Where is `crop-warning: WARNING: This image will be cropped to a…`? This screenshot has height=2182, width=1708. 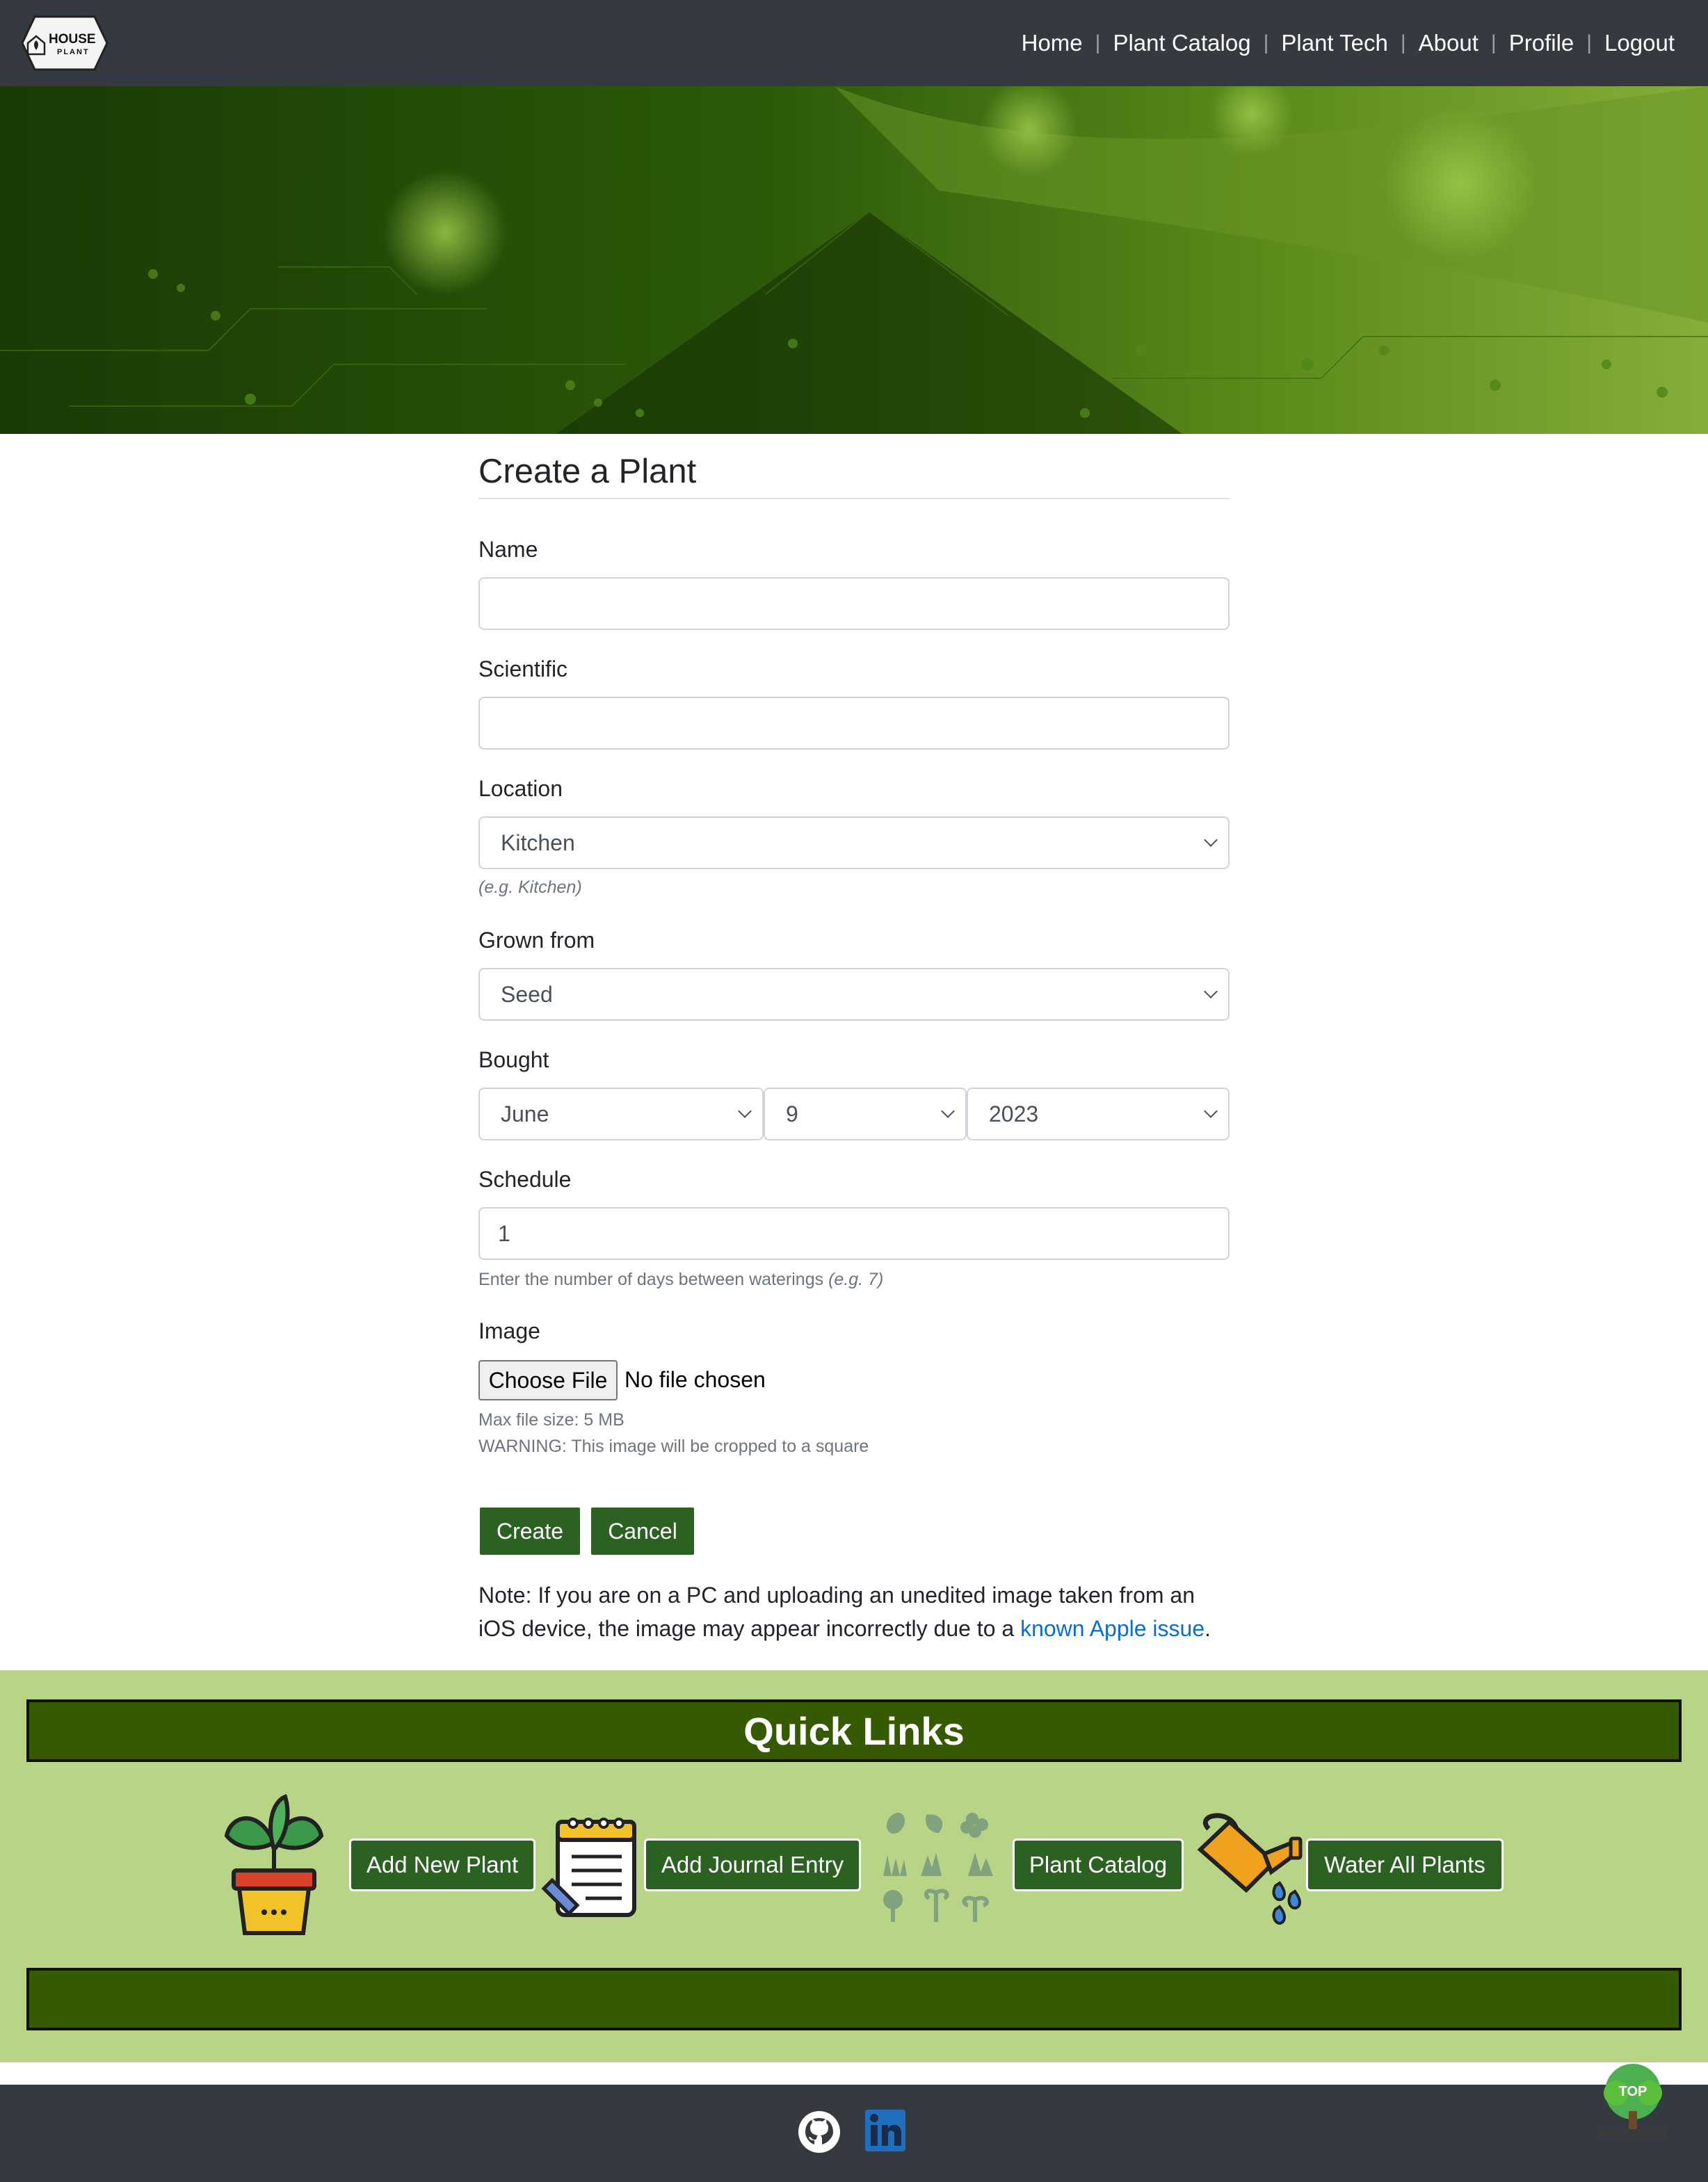 crop-warning: WARNING: This image will be cropped to a… is located at coordinates (673, 1446).